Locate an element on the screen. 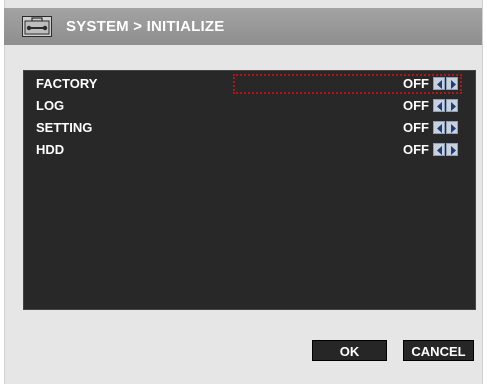  ok-button: OK is located at coordinates (349, 350).